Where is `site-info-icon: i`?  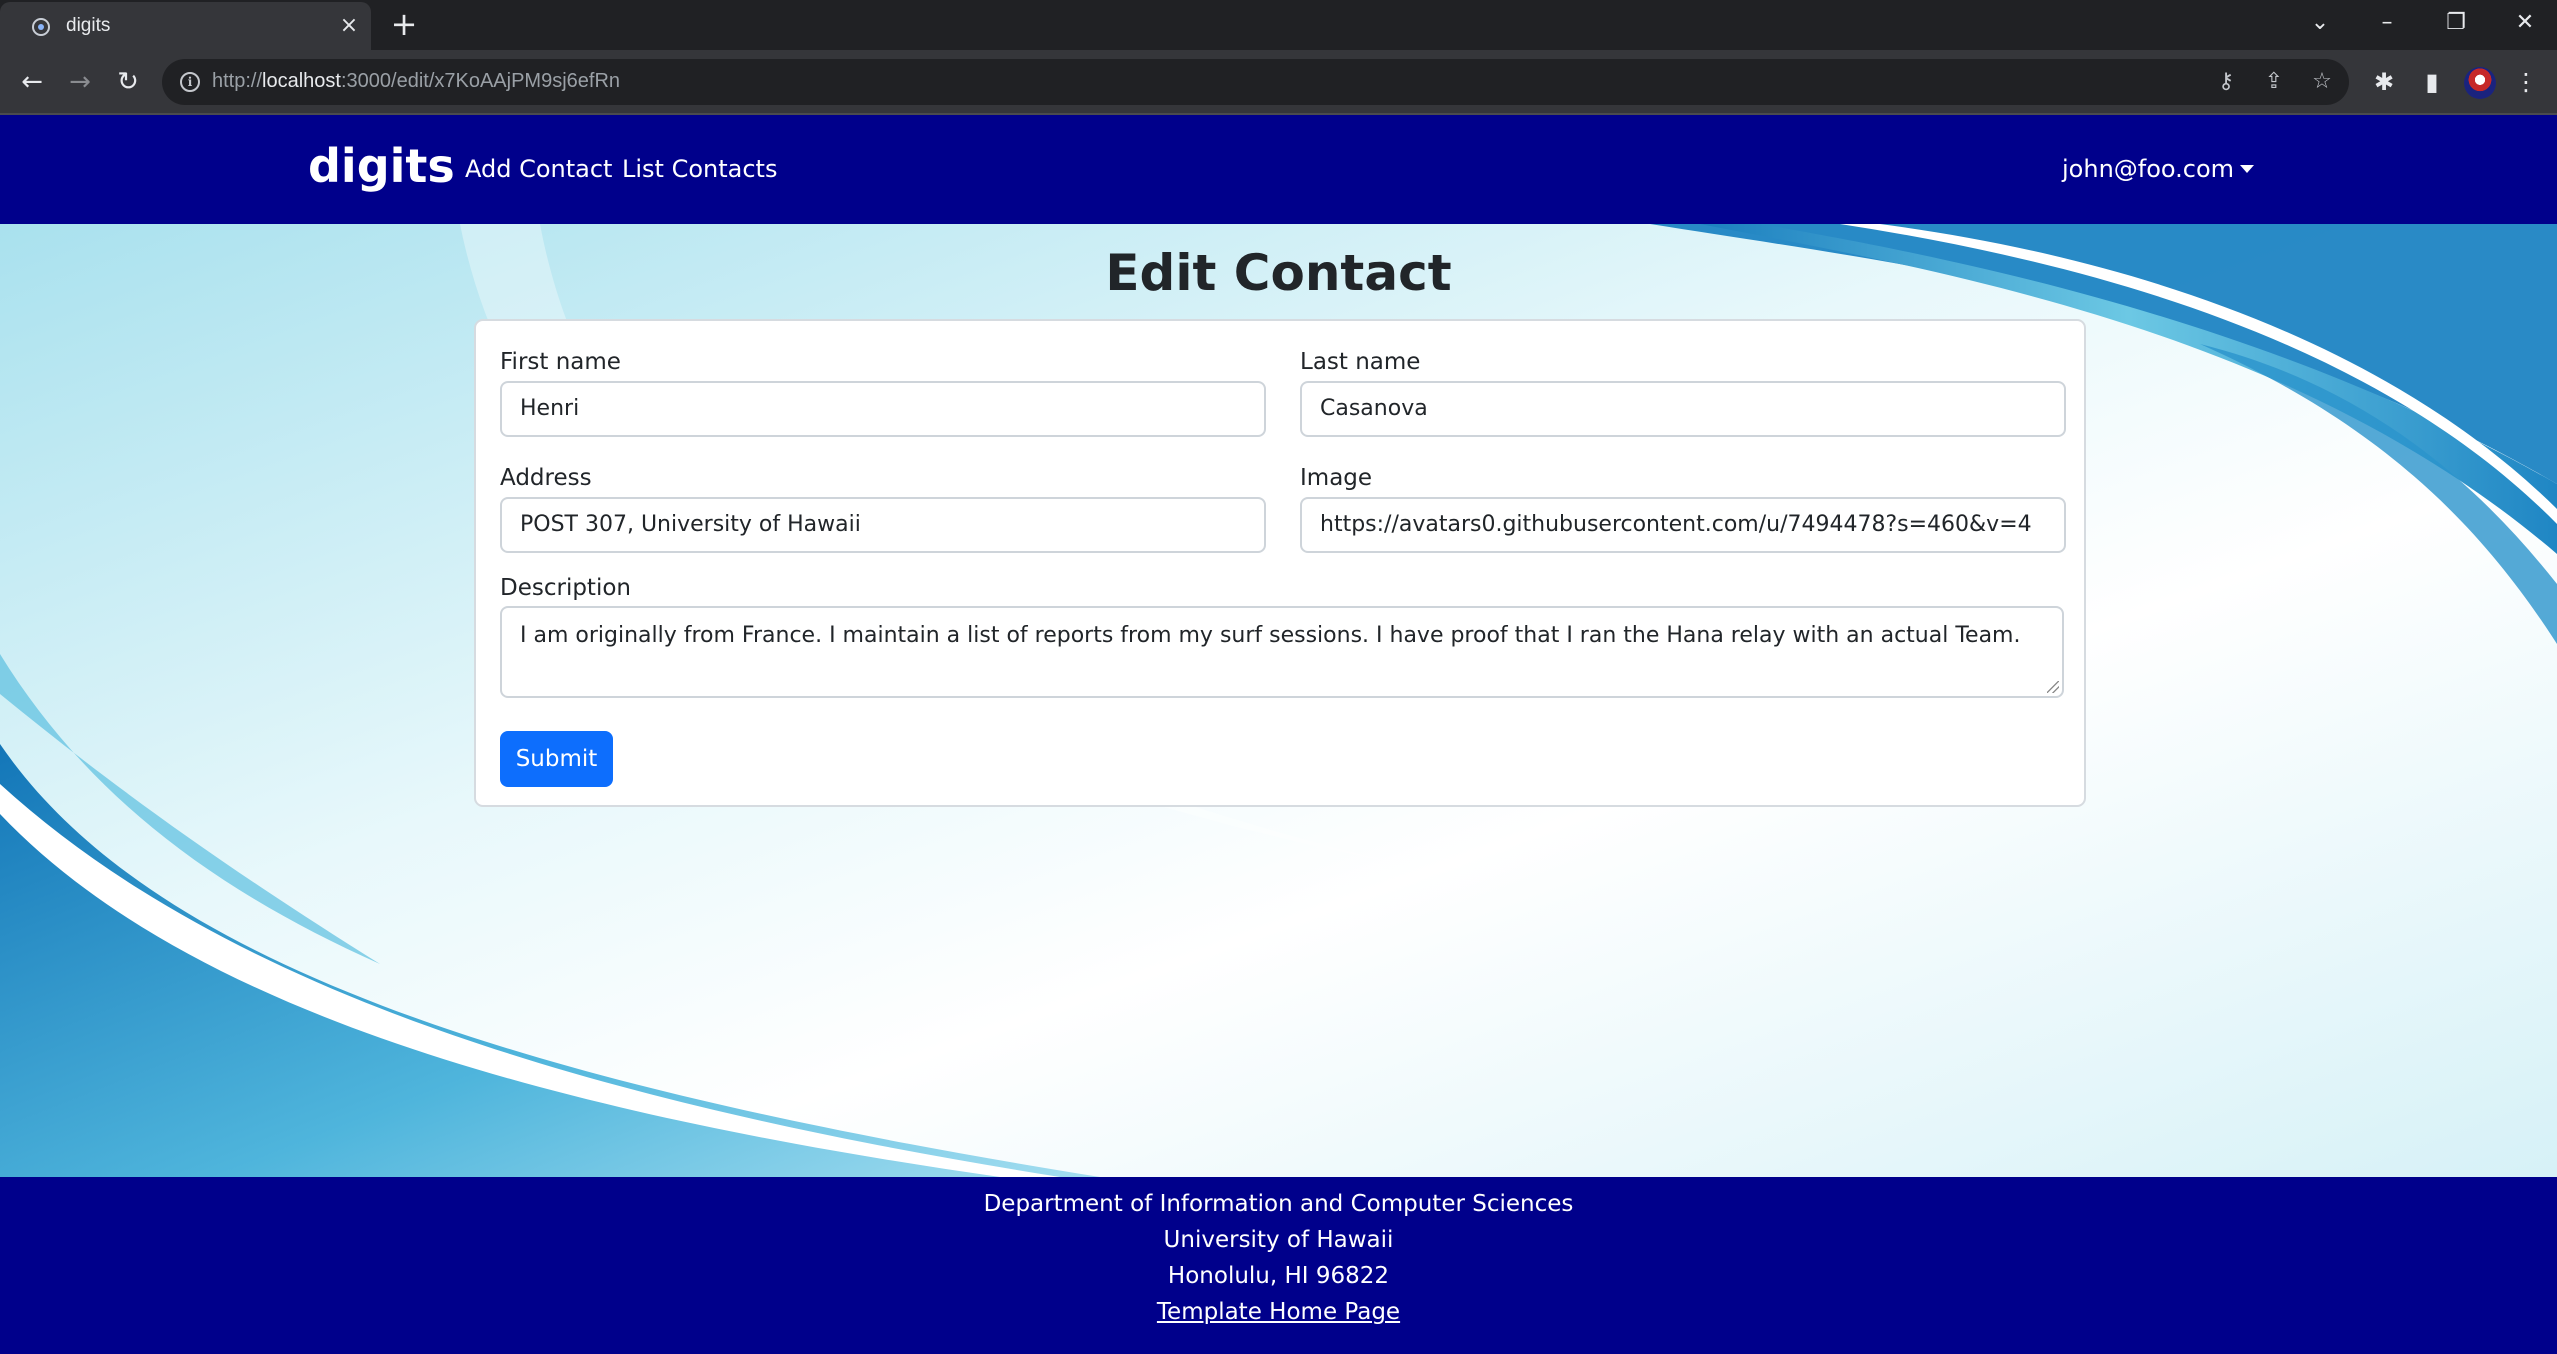 site-info-icon: i is located at coordinates (190, 82).